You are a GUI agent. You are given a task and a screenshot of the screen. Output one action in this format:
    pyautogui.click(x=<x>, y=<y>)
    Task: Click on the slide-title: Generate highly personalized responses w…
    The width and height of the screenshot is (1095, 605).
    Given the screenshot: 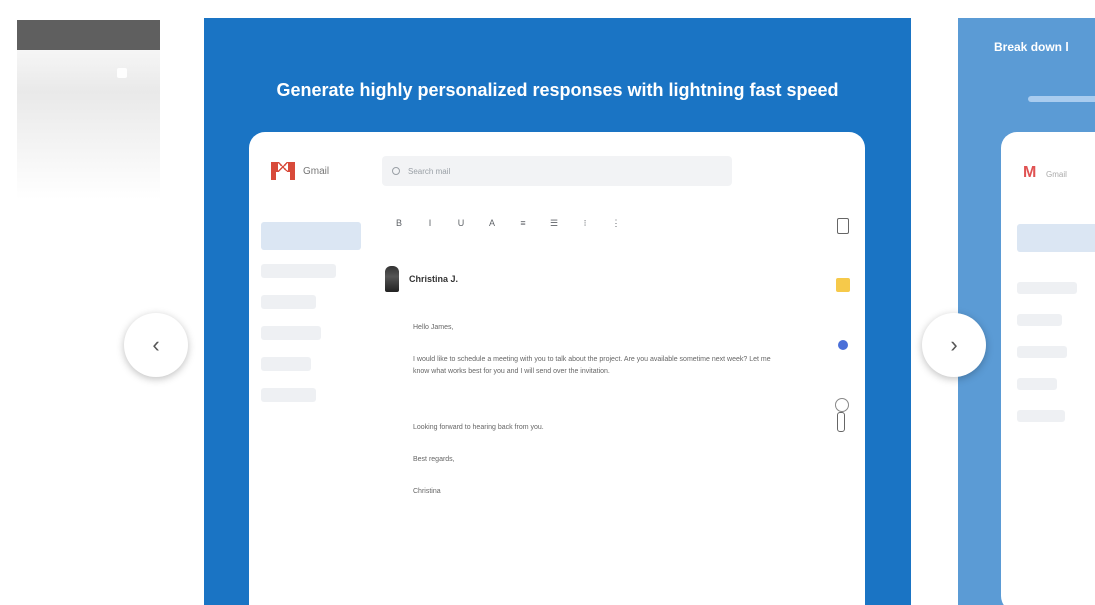 What is the action you would take?
    pyautogui.click(x=557, y=90)
    